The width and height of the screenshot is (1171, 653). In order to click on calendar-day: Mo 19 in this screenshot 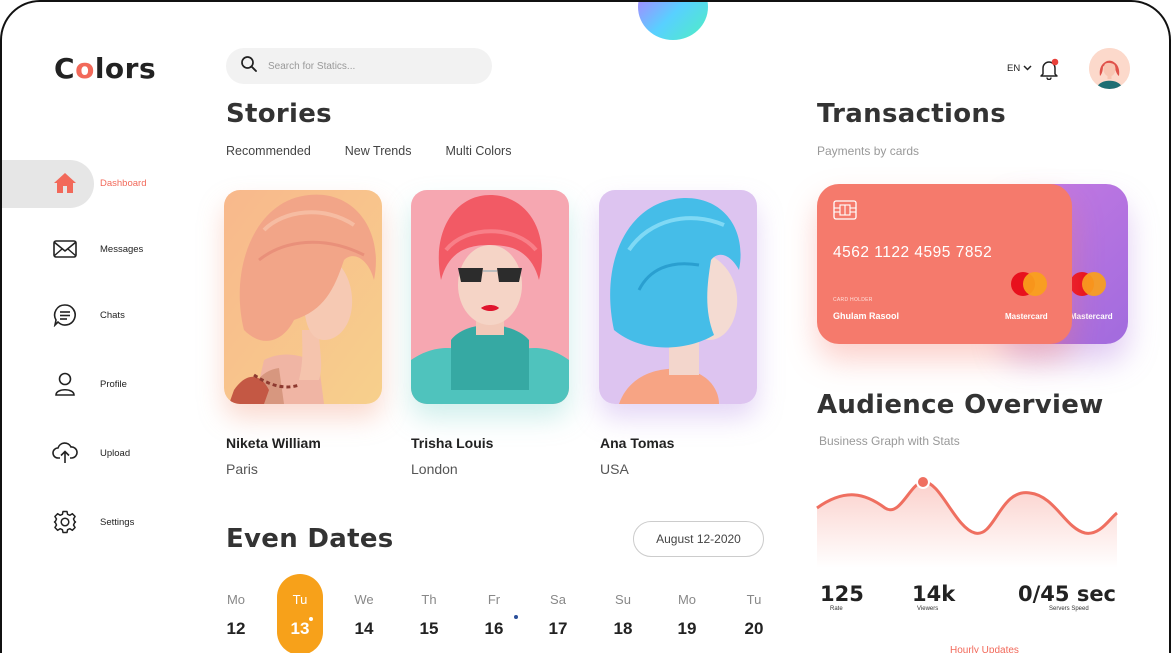, I will do `click(687, 613)`.